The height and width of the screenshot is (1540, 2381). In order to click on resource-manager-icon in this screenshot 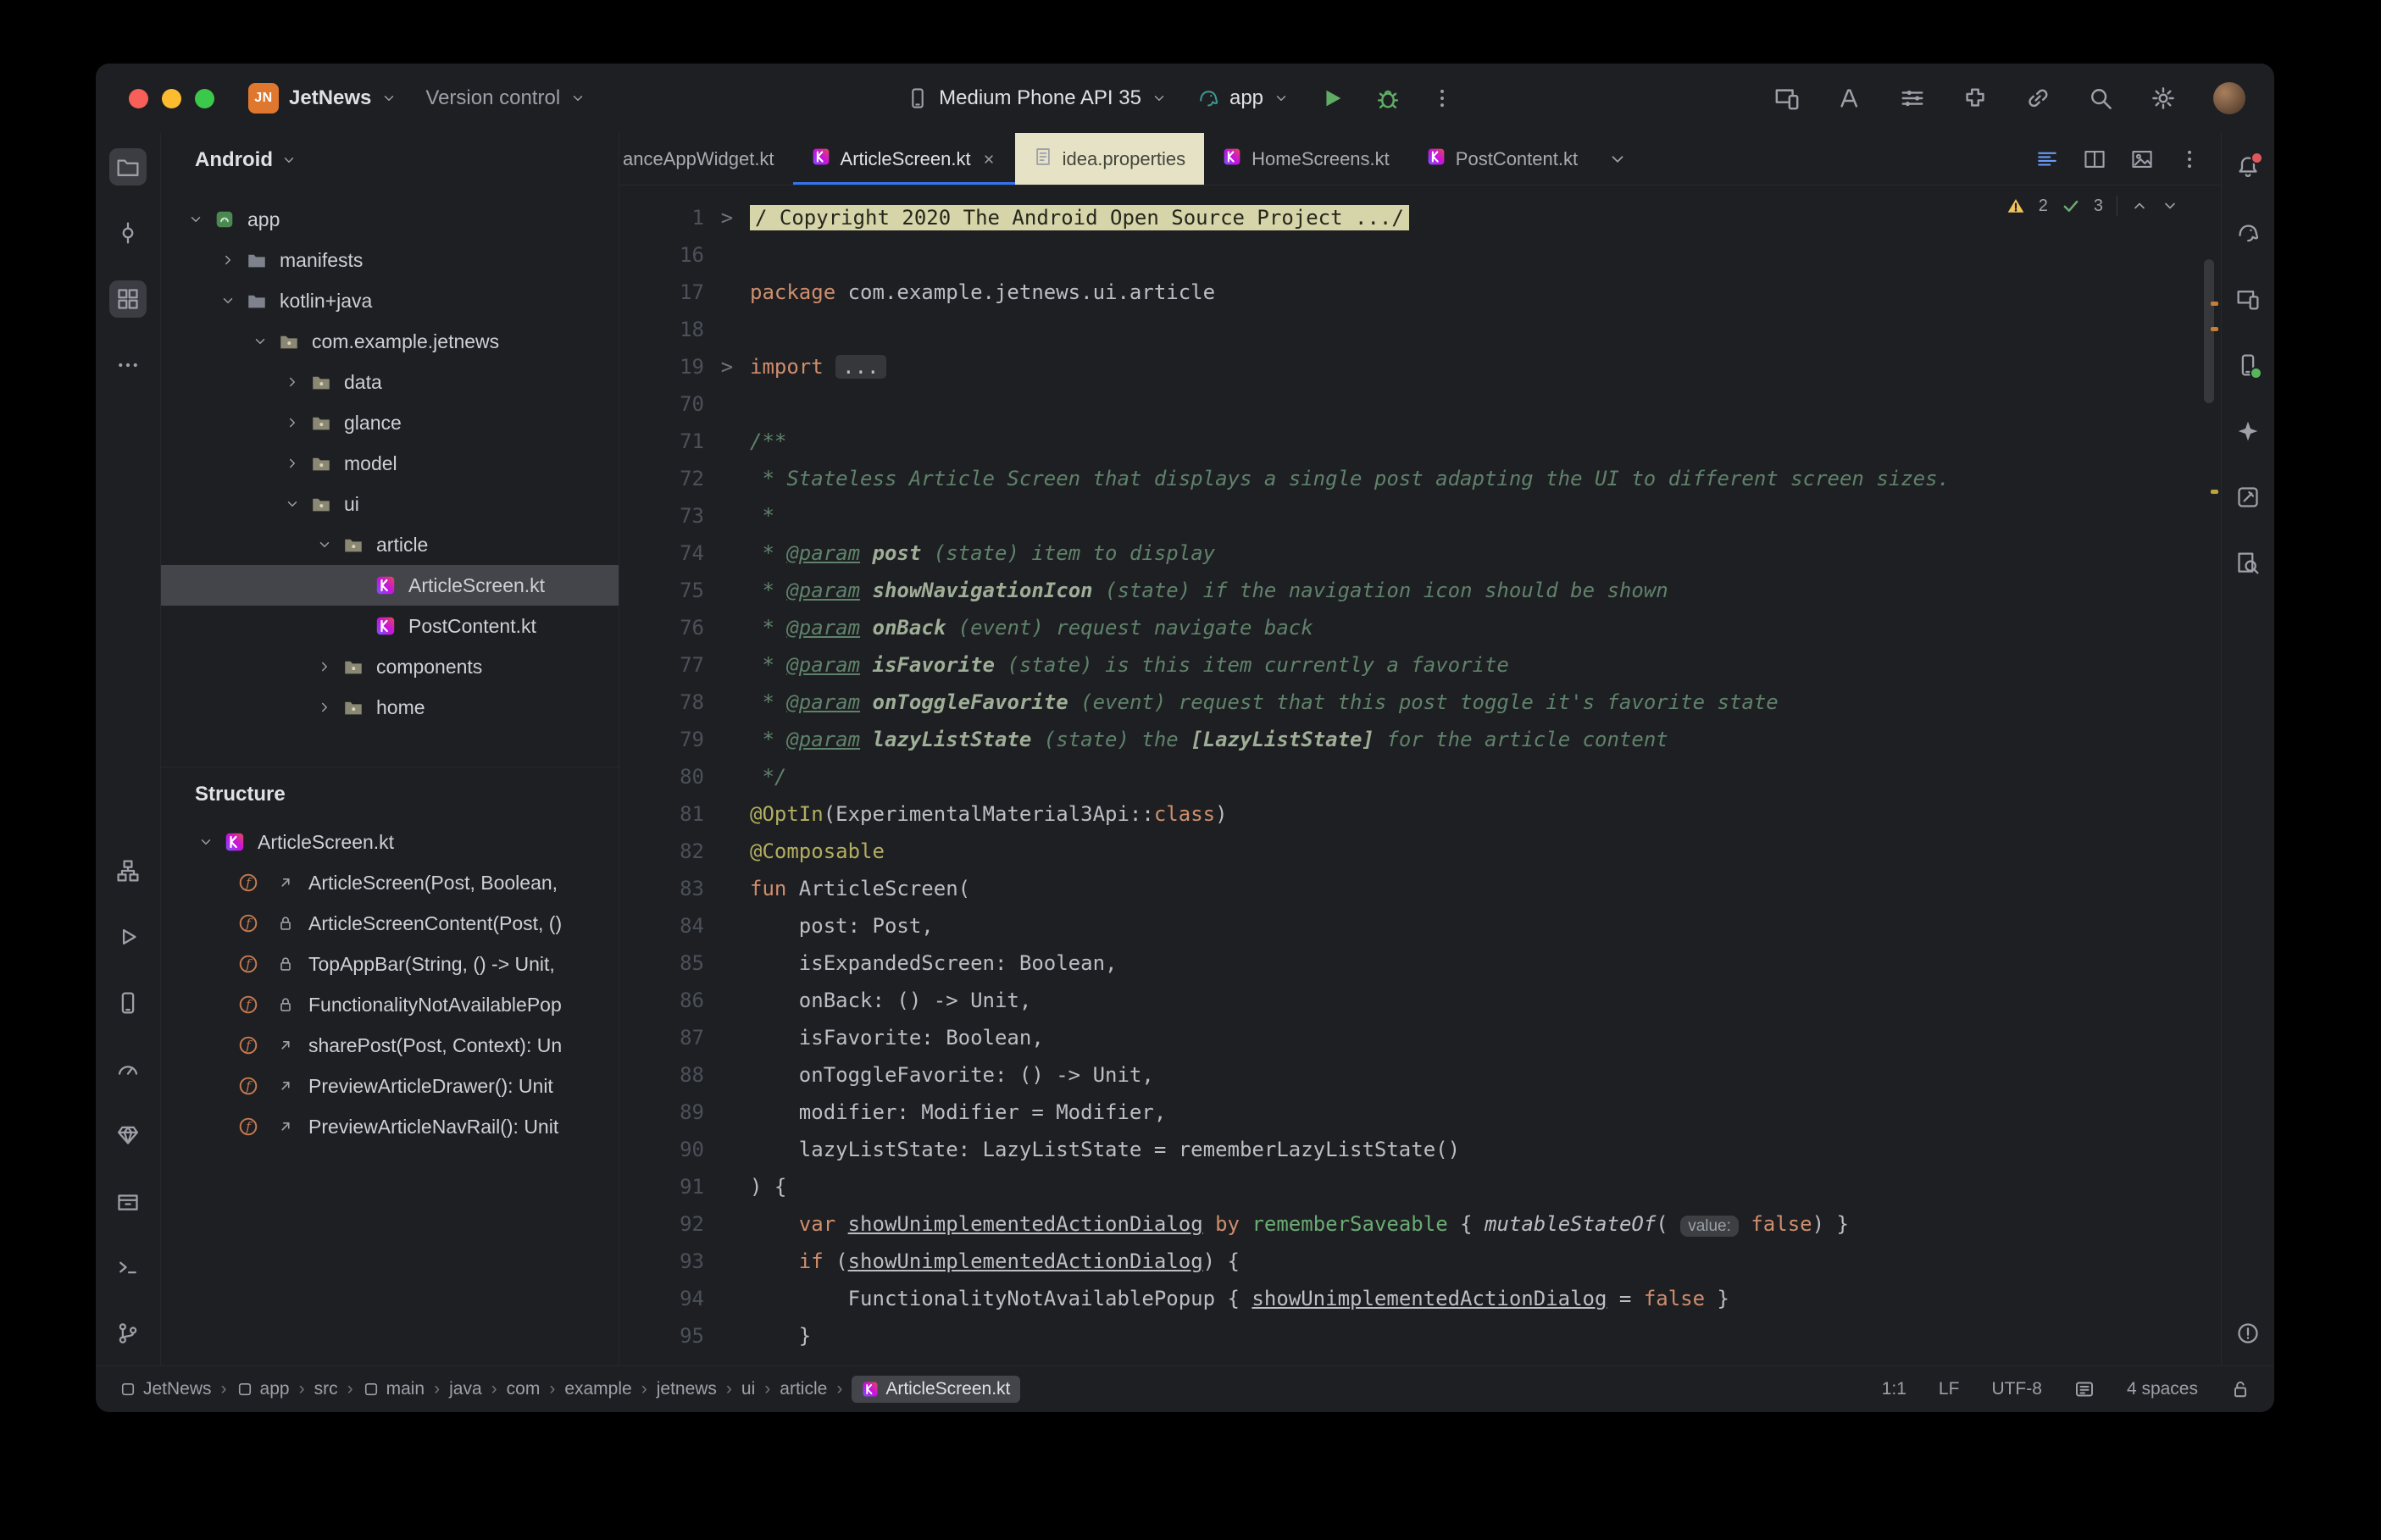, I will do `click(128, 1201)`.